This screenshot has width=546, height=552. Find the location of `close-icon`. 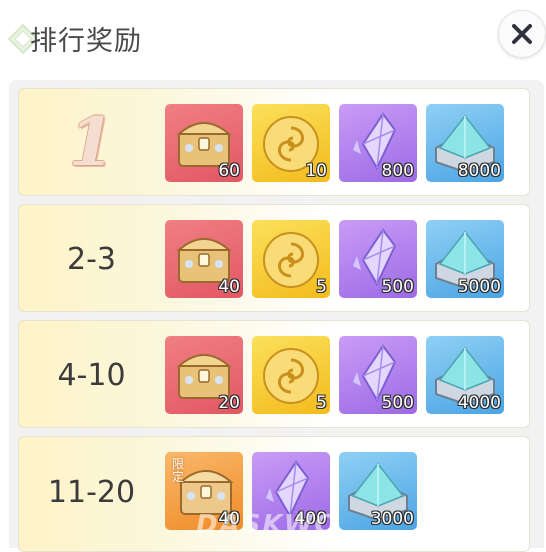

close-icon is located at coordinates (522, 34).